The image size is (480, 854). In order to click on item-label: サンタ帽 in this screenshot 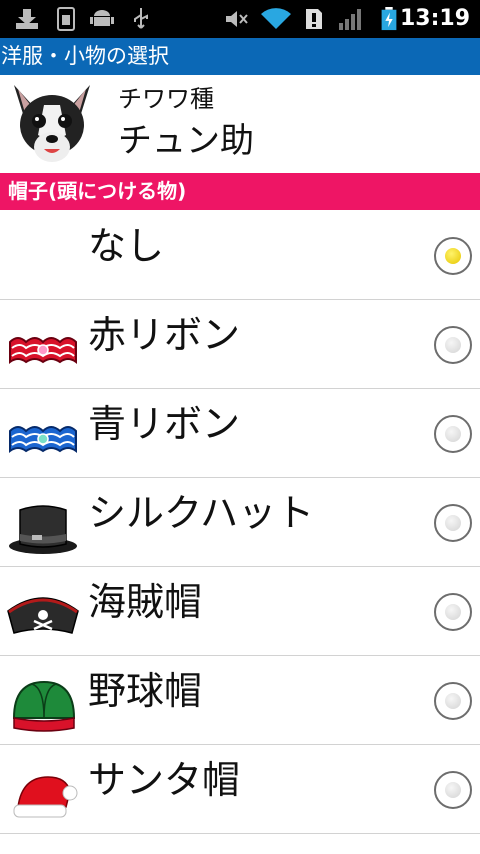, I will do `click(164, 780)`.